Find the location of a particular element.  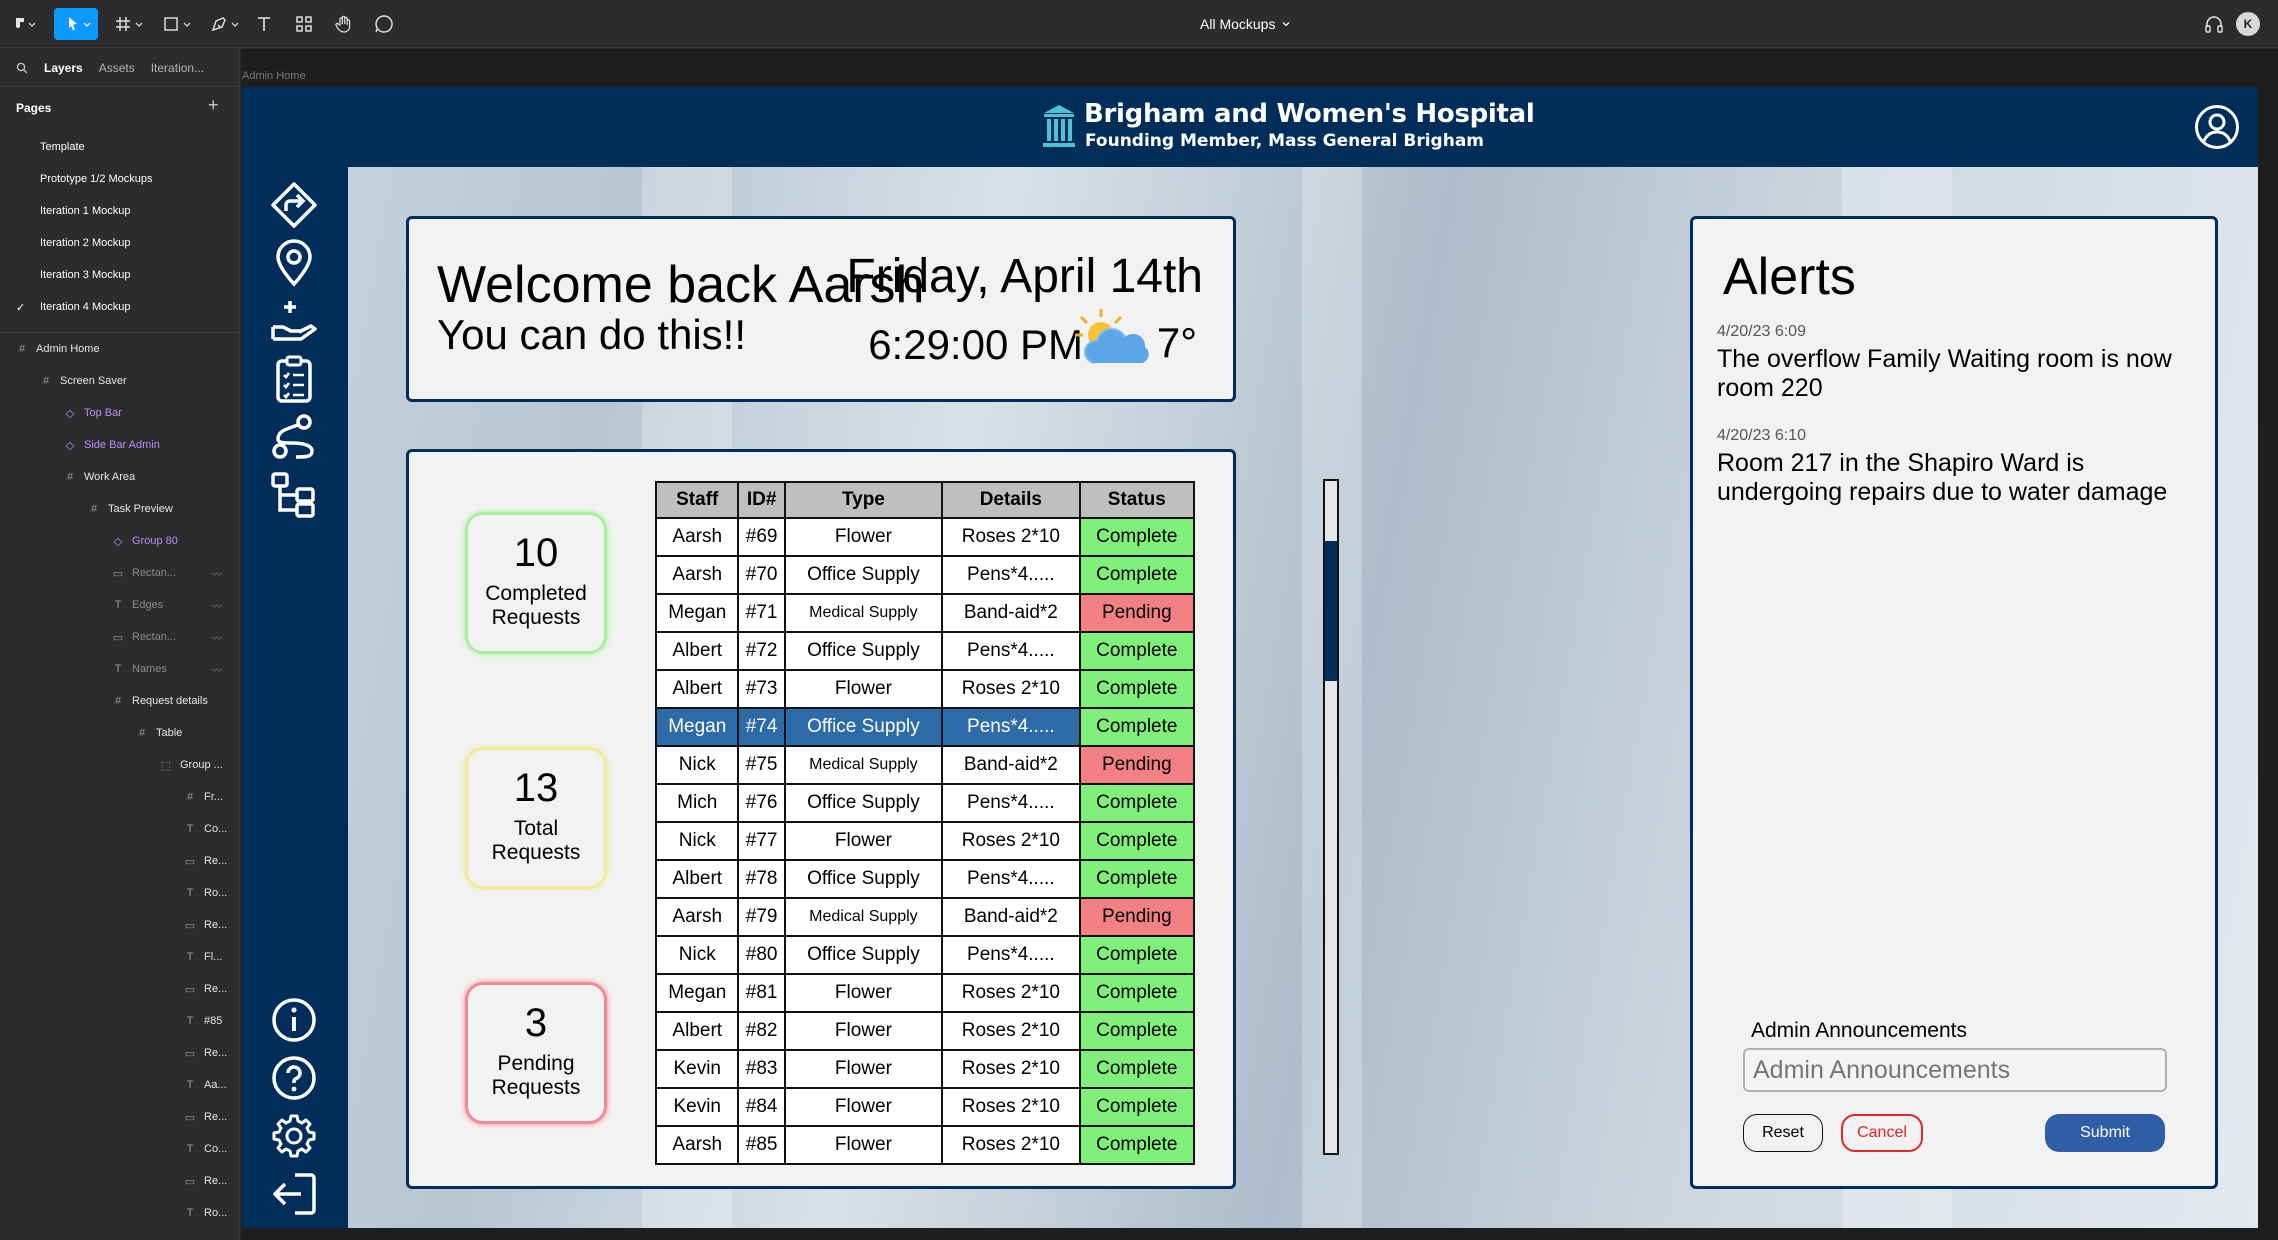

table-header-row: Staff ID# Type Details Status is located at coordinates (925, 500).